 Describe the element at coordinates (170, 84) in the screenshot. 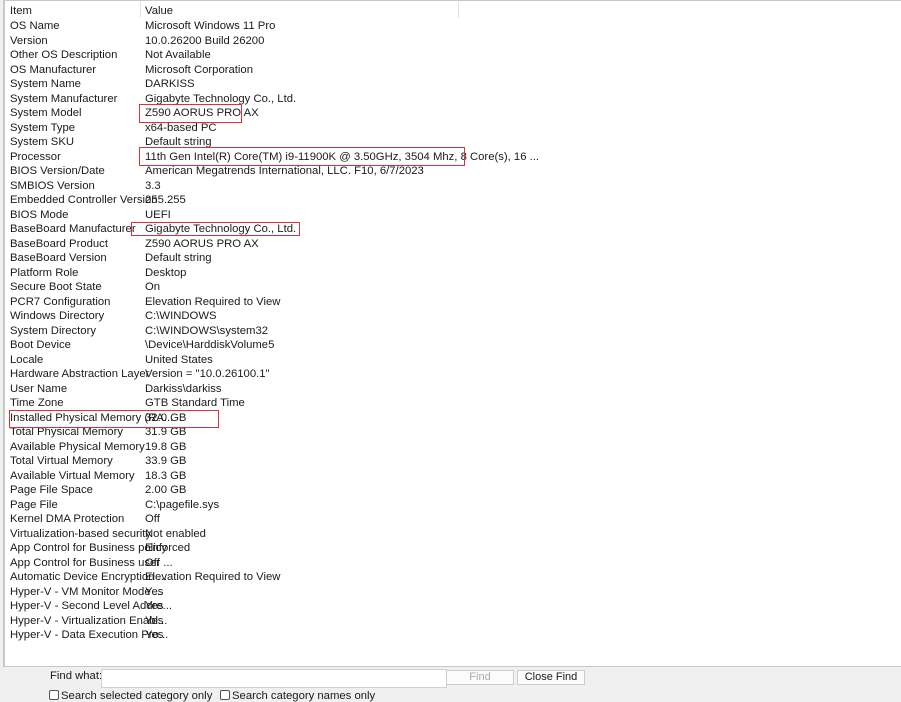

I see `item-value: DARKISS` at that location.